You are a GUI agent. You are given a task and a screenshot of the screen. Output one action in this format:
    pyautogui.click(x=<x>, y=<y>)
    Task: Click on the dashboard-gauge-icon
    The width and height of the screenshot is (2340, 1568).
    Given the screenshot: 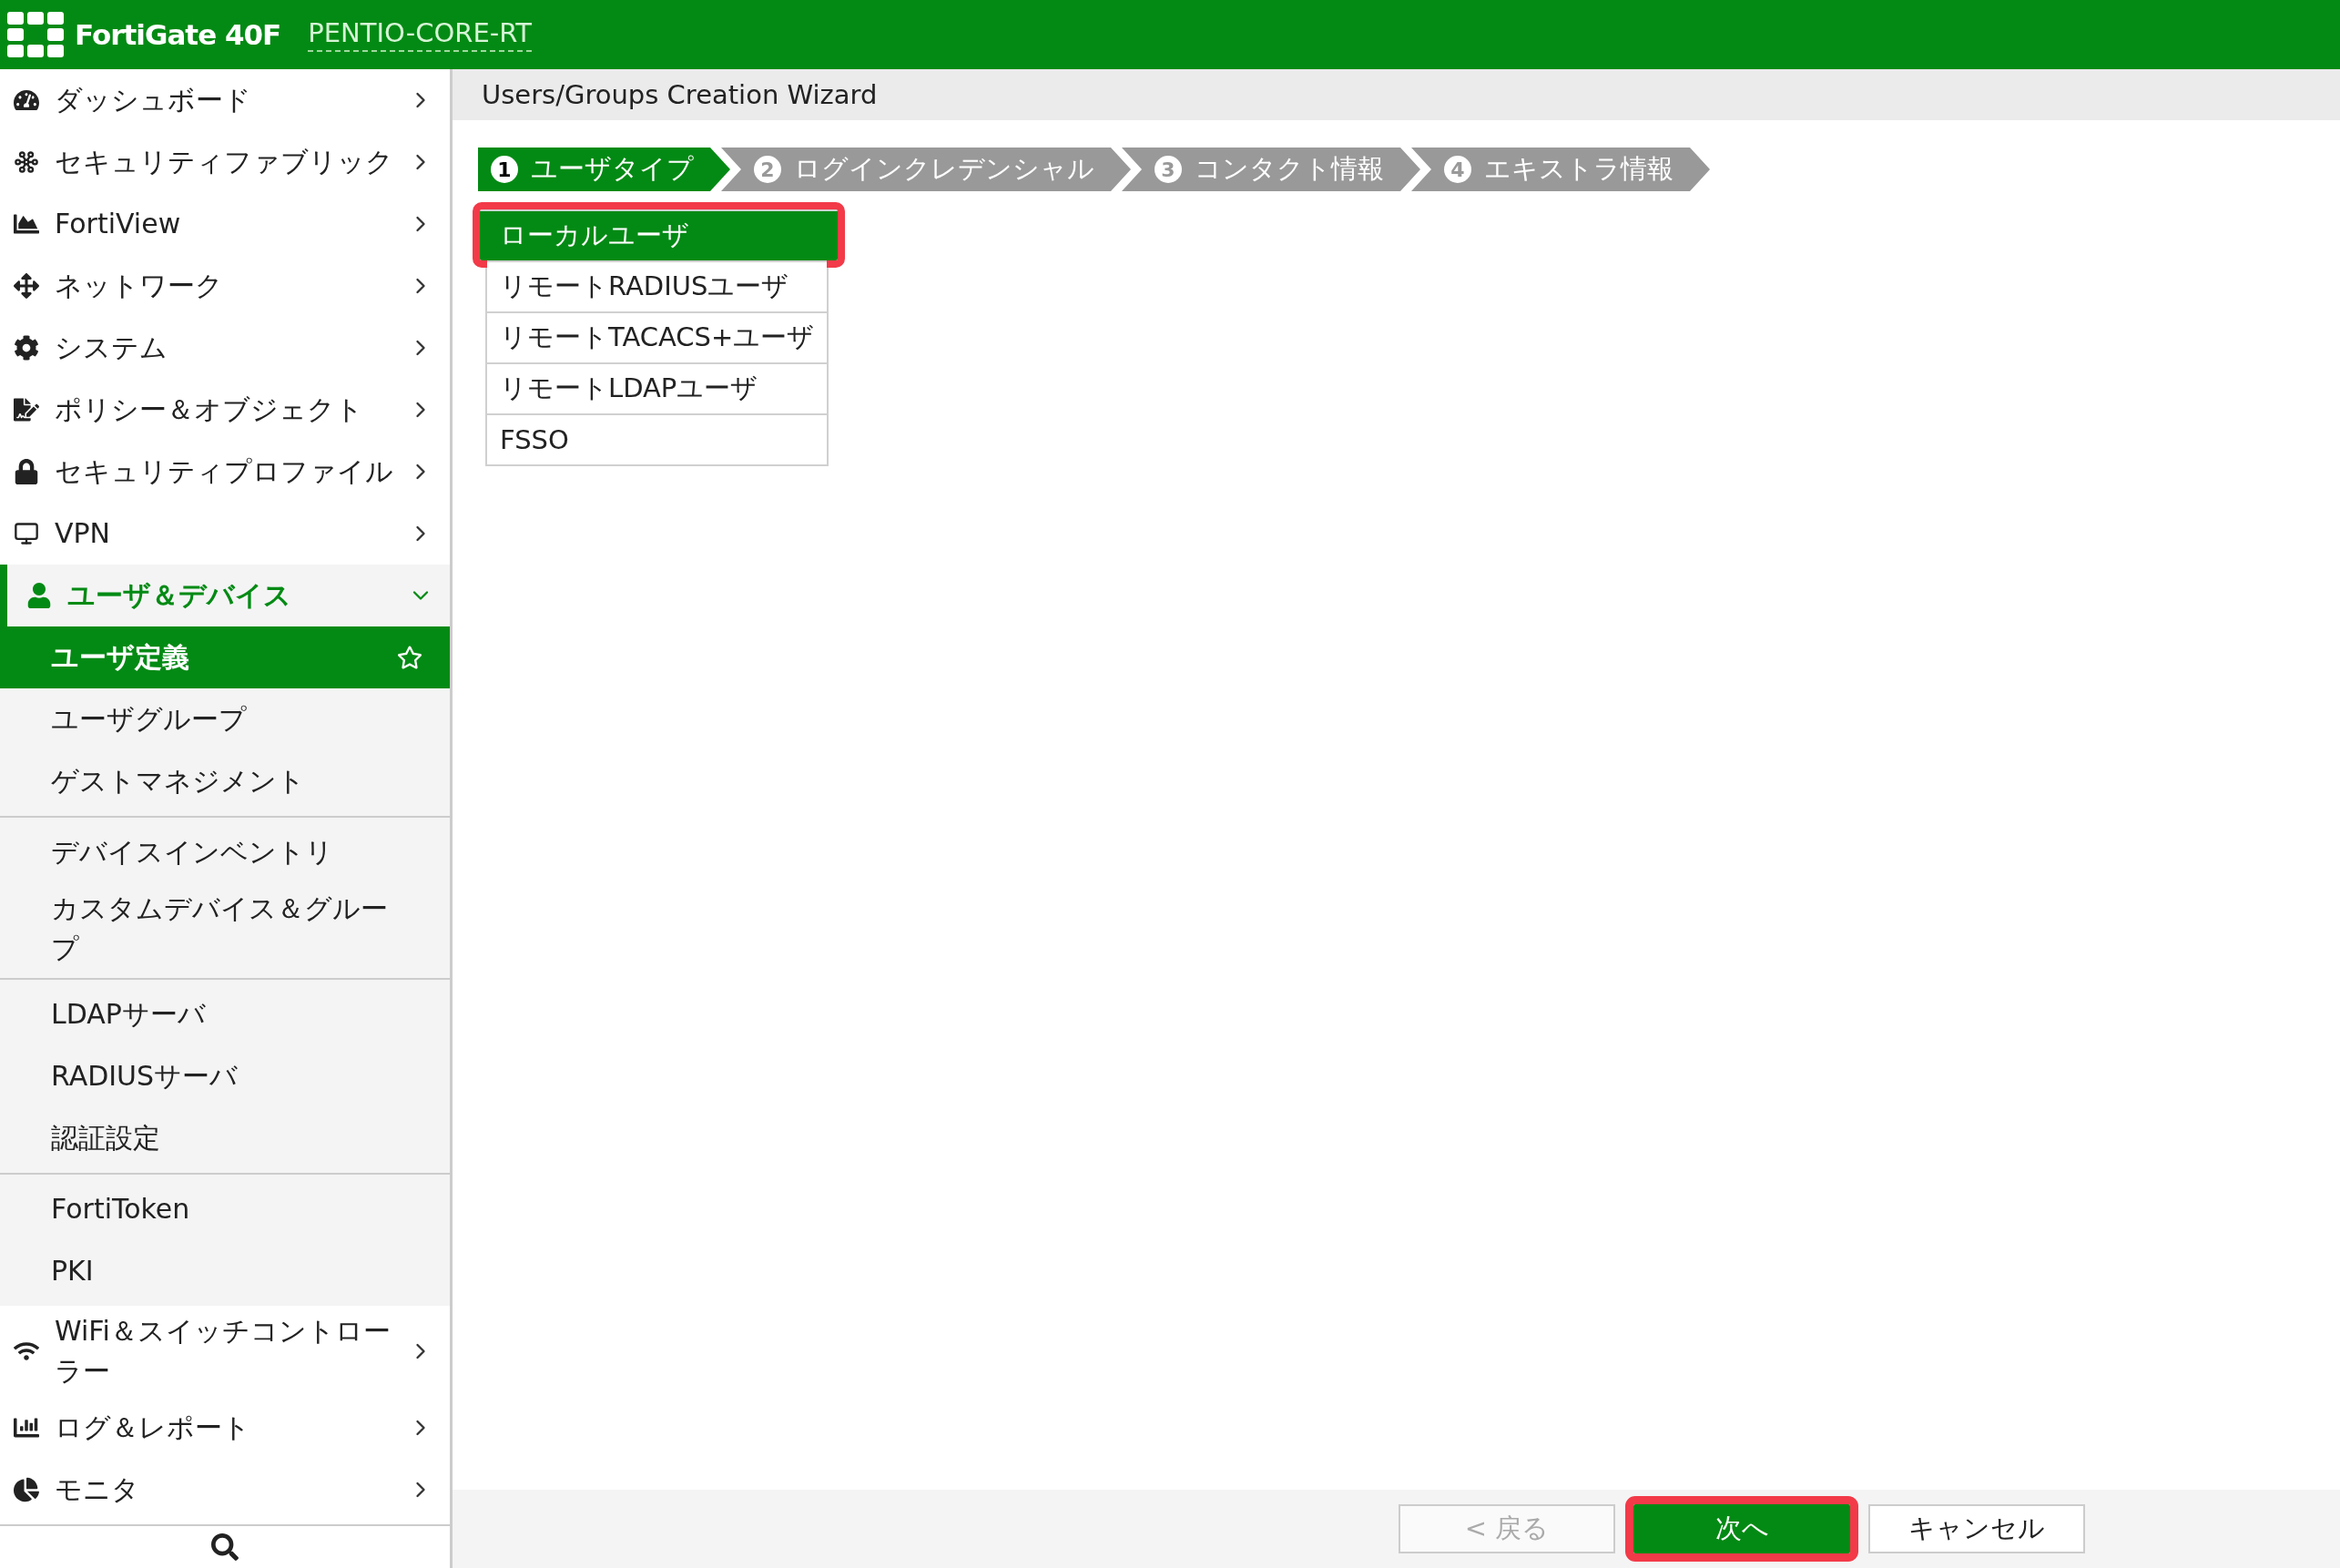 What is the action you would take?
    pyautogui.click(x=27, y=100)
    